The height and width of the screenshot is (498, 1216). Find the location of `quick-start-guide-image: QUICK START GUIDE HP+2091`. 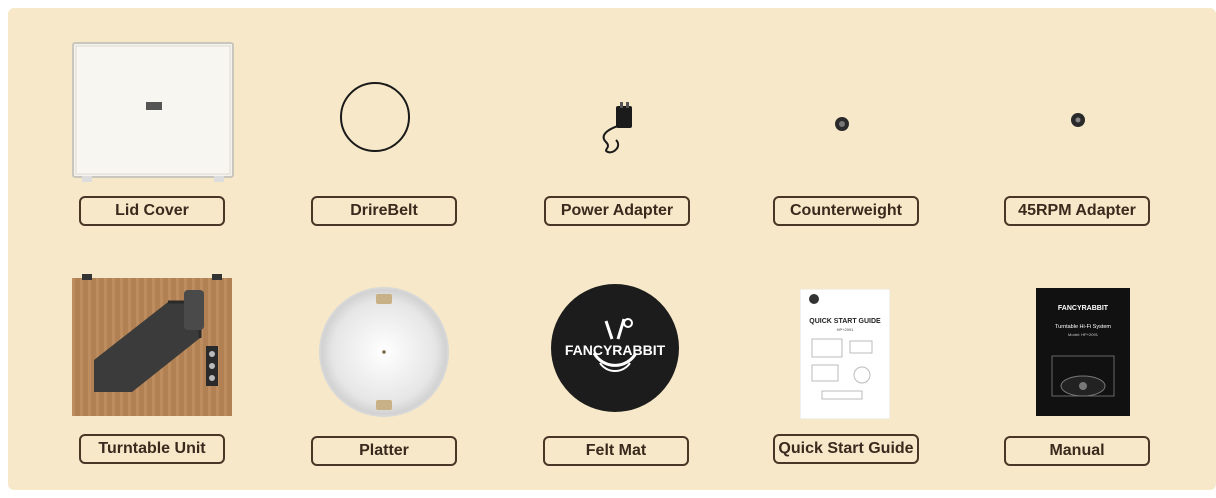

quick-start-guide-image: QUICK START GUIDE HP+2091 is located at coordinates (845, 354).